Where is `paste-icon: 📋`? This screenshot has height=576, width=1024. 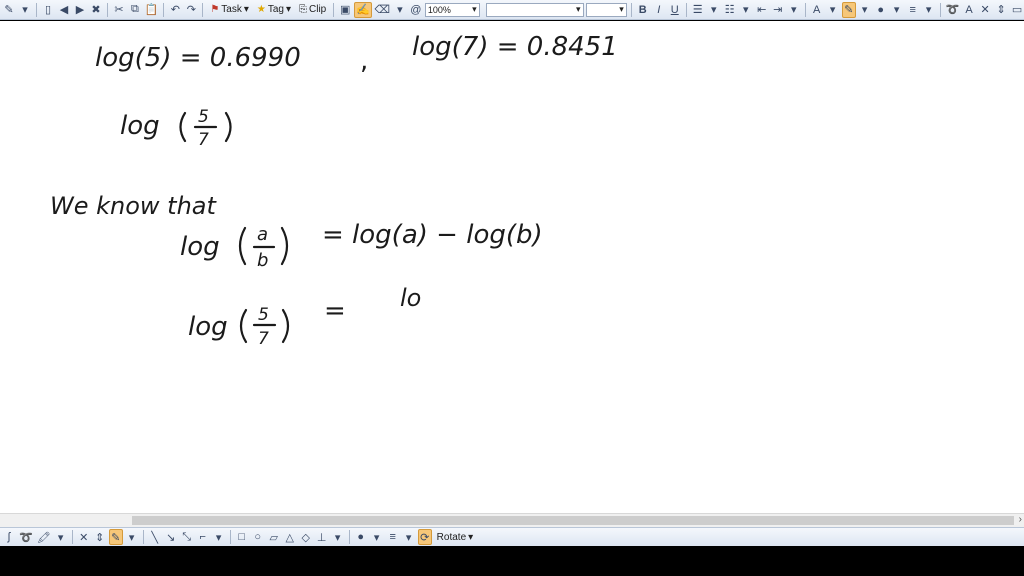
paste-icon: 📋 is located at coordinates (151, 10).